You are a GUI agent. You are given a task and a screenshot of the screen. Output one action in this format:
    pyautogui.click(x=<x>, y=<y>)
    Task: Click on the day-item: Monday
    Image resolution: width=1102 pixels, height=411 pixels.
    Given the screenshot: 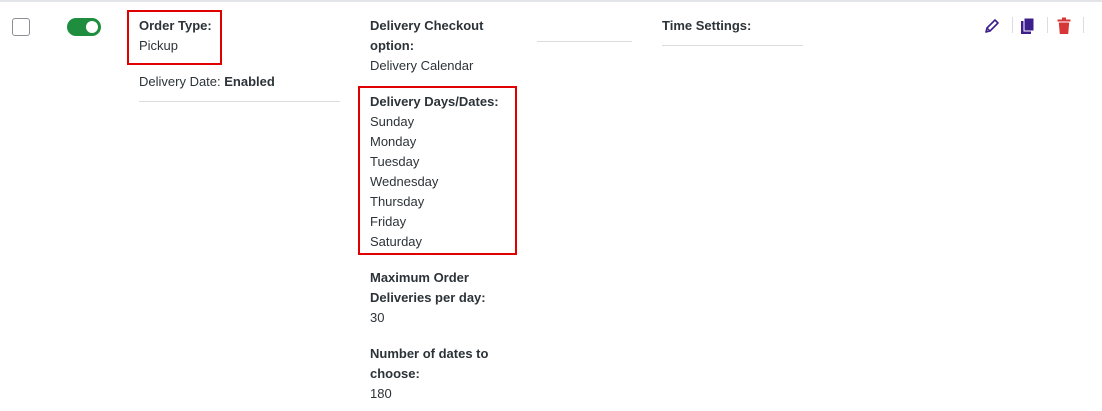 What is the action you would take?
    pyautogui.click(x=393, y=141)
    